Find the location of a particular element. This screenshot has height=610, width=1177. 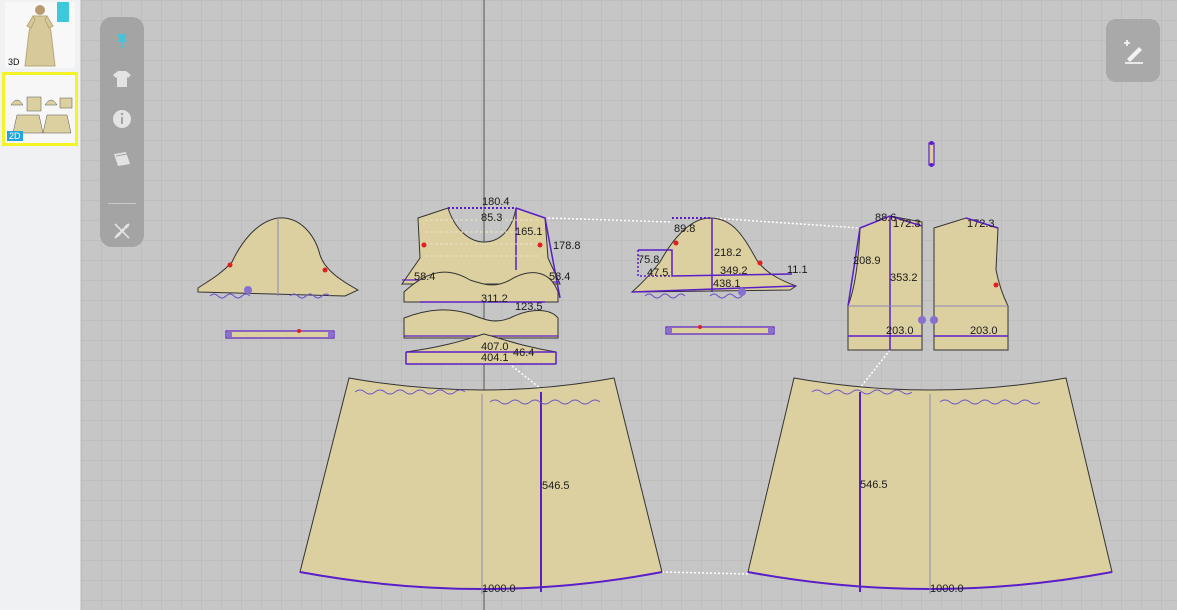

fabric-tool-button is located at coordinates (122, 159).